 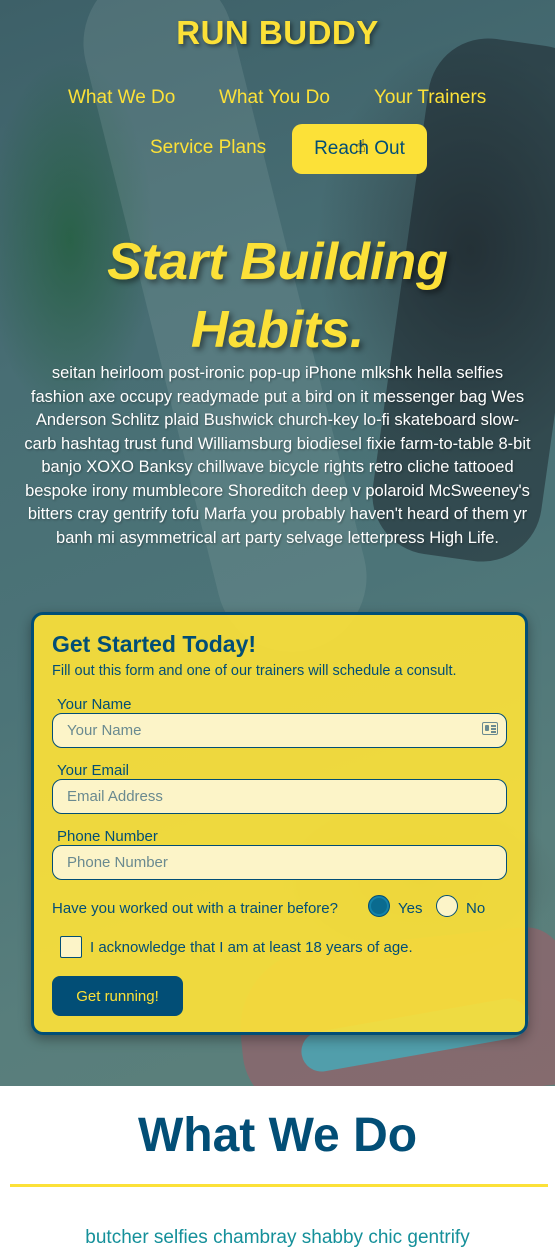 What do you see at coordinates (379, 906) in the screenshot?
I see `radio-yes` at bounding box center [379, 906].